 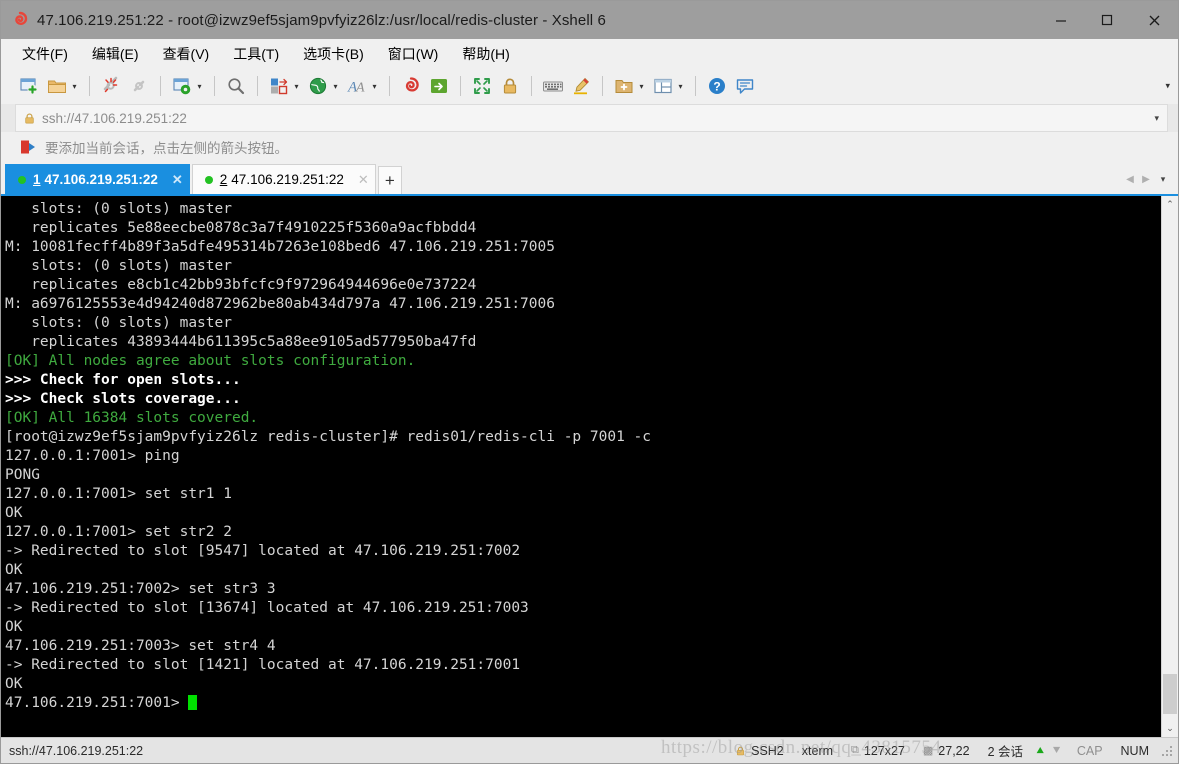 I want to click on resize-grip-icon, so click(x=1167, y=751).